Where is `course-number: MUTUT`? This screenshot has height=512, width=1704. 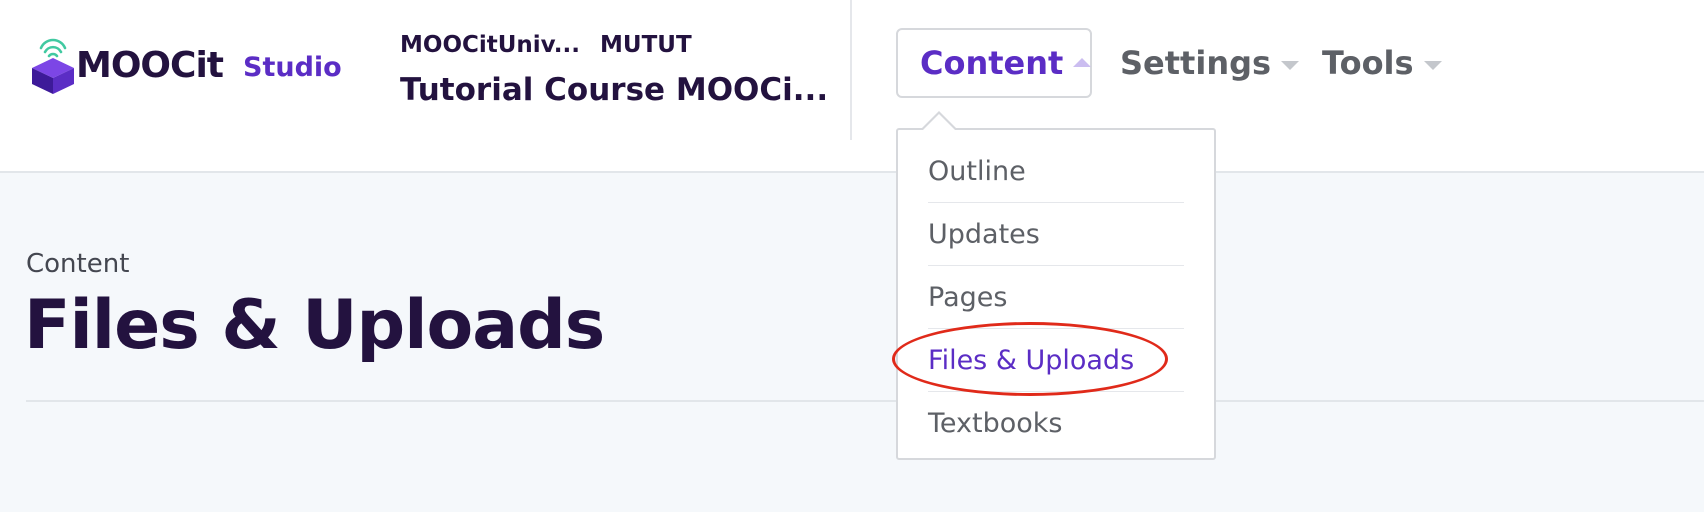 course-number: MUTUT is located at coordinates (646, 45).